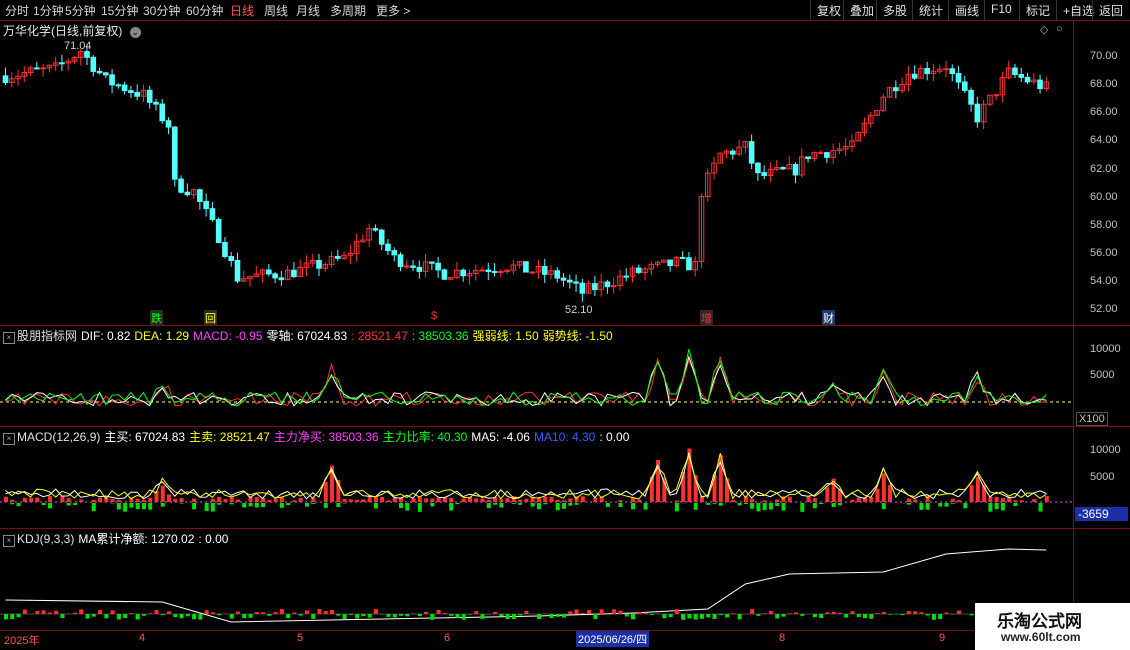  I want to click on tab-weekly: 周线, so click(276, 10).